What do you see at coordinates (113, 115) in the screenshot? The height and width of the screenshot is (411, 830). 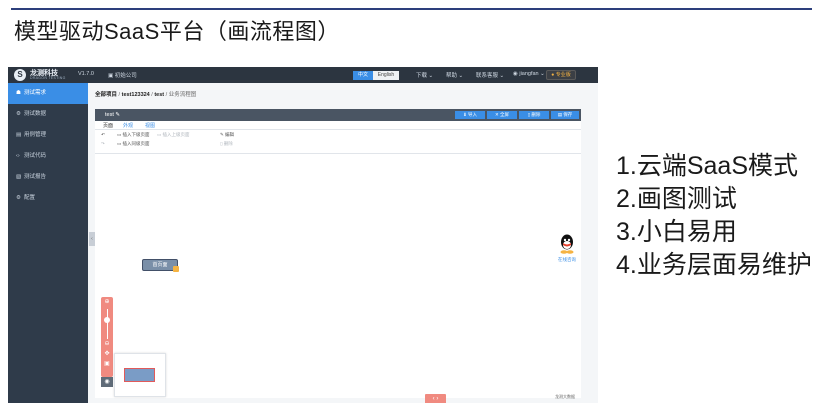 I see `diagram-title: test ✎` at bounding box center [113, 115].